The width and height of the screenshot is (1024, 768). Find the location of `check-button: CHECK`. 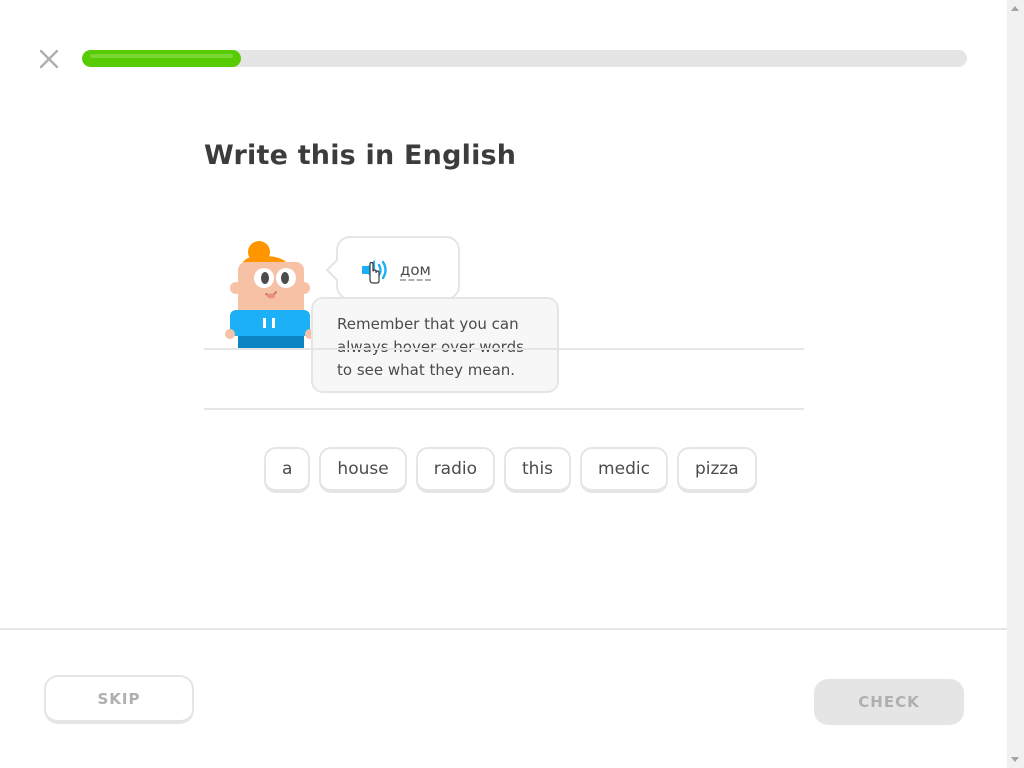

check-button: CHECK is located at coordinates (889, 702).